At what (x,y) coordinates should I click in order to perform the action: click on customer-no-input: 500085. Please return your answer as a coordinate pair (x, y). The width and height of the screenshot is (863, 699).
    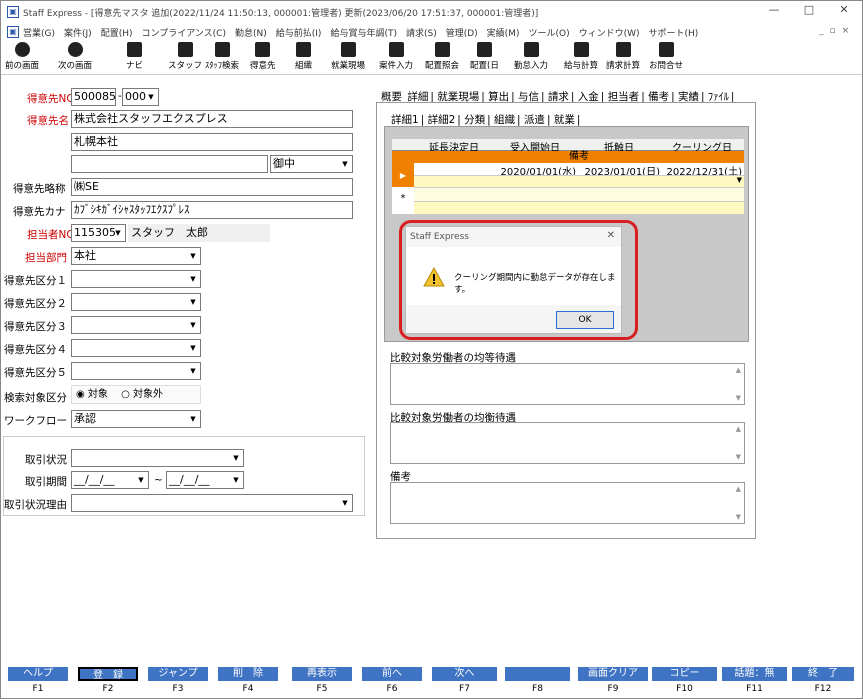
    Looking at the image, I should click on (93, 97).